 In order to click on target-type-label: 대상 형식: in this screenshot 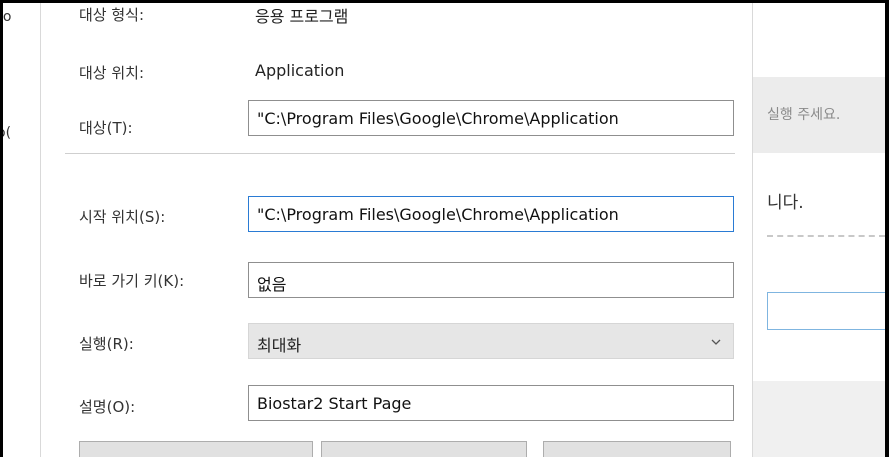, I will do `click(112, 15)`.